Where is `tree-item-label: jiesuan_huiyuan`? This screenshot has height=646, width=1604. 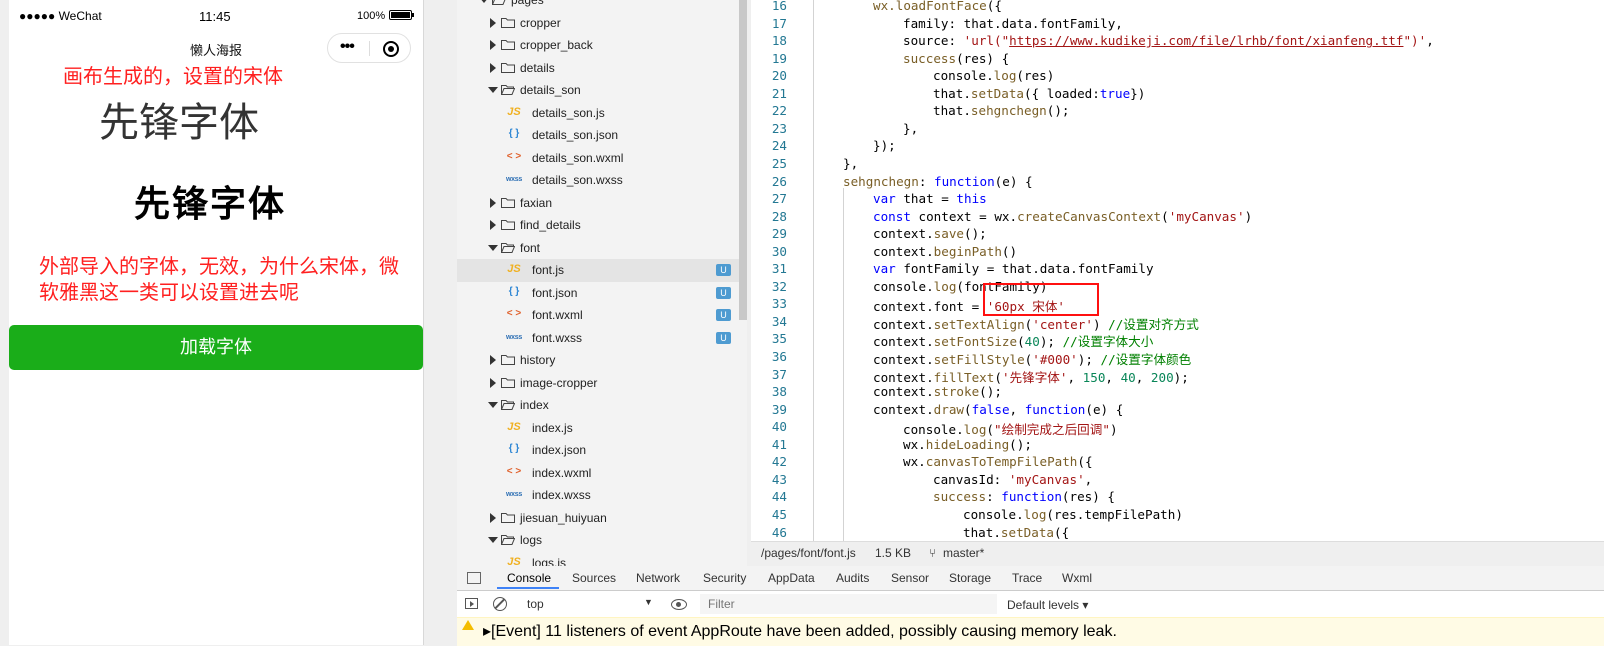
tree-item-label: jiesuan_huiyuan is located at coordinates (563, 517).